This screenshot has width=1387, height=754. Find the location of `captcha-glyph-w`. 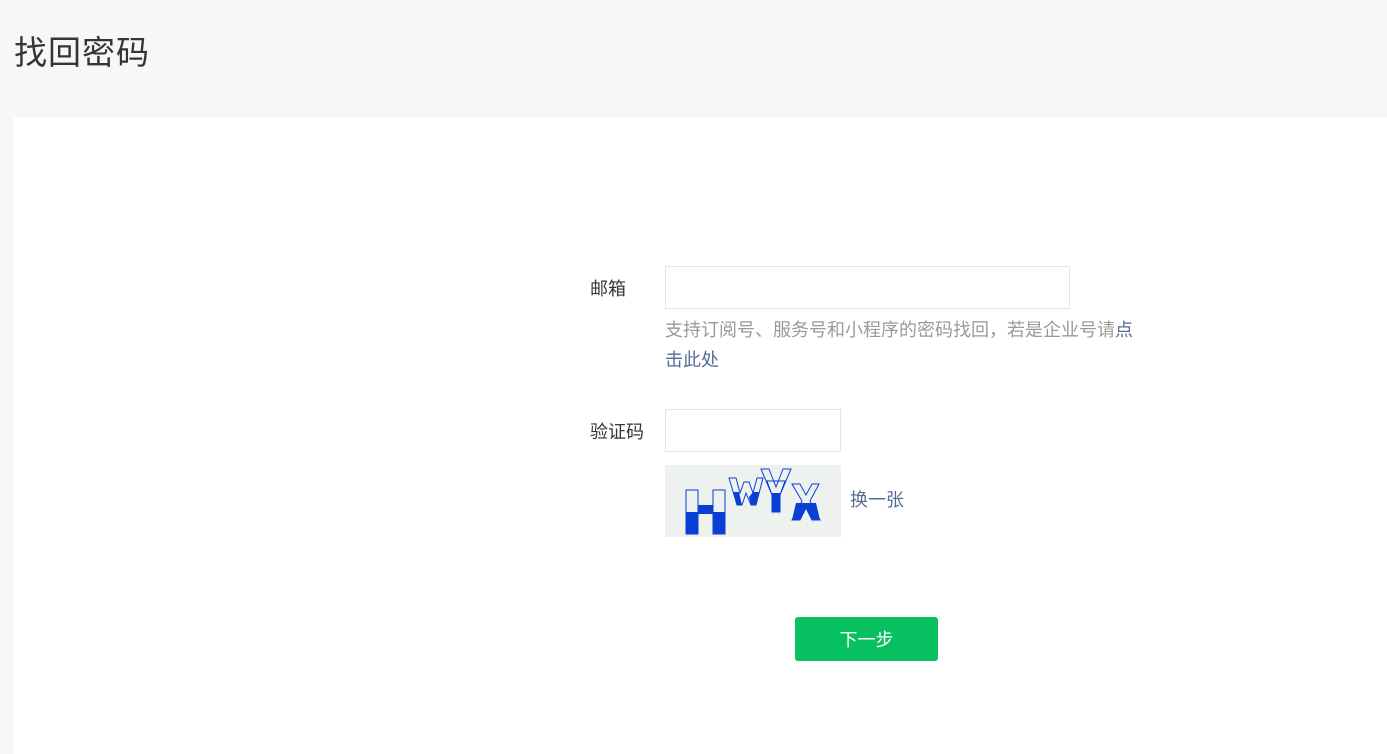

captcha-glyph-w is located at coordinates (746, 491).